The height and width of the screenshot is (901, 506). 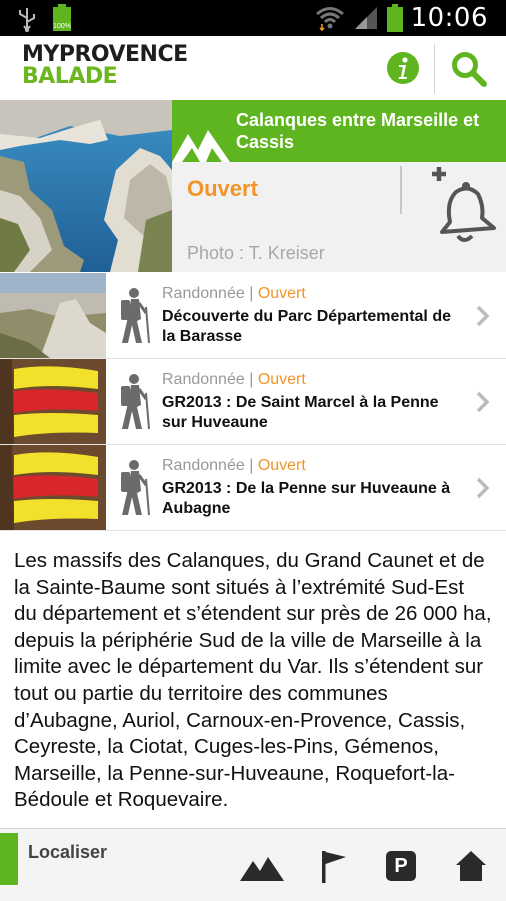 What do you see at coordinates (62, 26) in the screenshot?
I see `battery-percent-text: 100%` at bounding box center [62, 26].